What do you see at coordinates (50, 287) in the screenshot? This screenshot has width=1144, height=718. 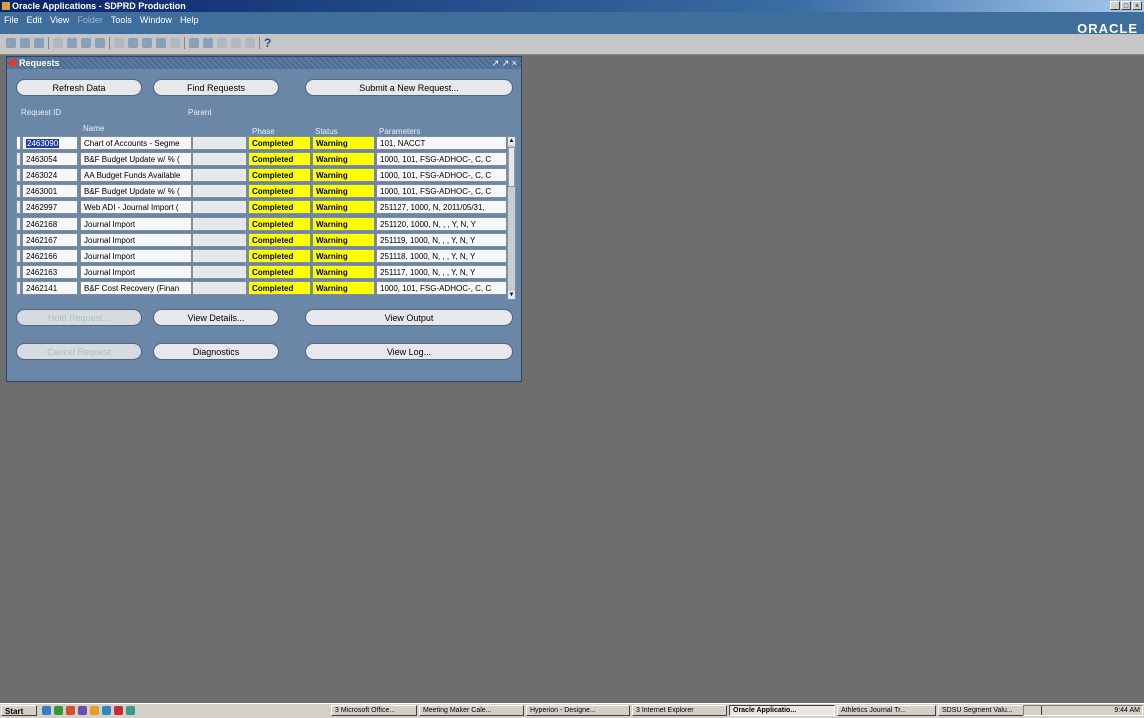 I see `request-id-cell: 2462141` at bounding box center [50, 287].